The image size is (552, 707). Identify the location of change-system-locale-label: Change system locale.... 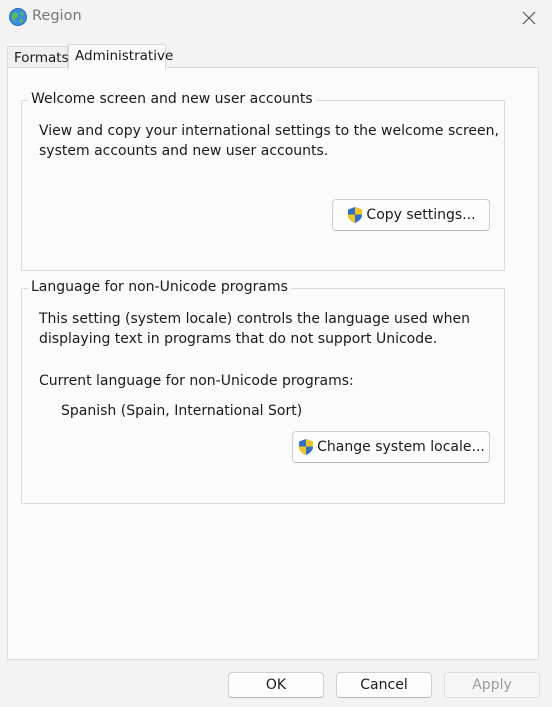
(401, 447).